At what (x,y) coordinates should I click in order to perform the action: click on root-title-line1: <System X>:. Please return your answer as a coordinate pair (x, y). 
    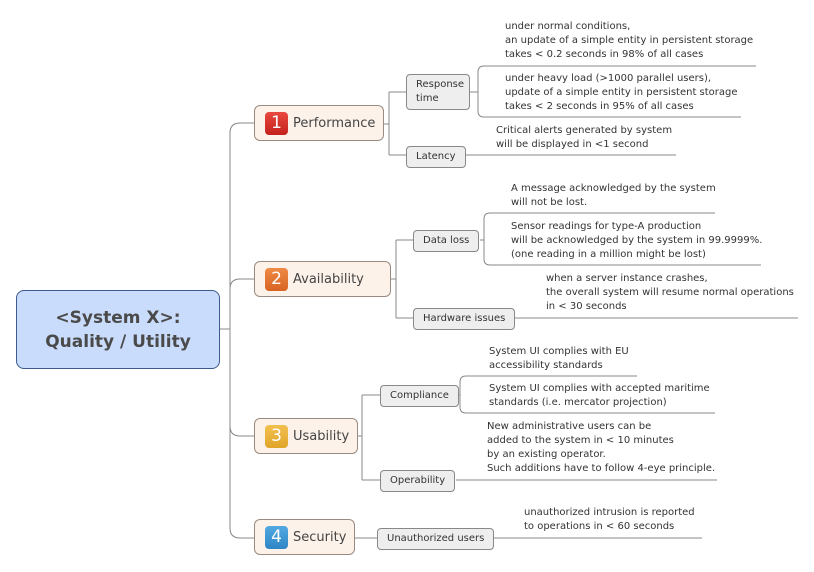
    Looking at the image, I should click on (118, 317).